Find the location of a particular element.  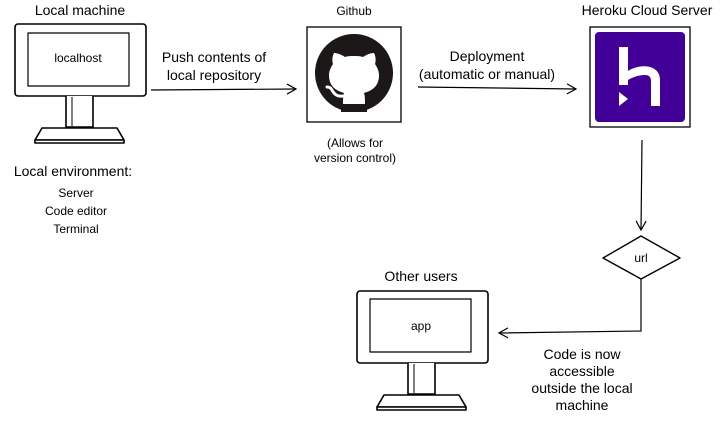

local-machine-title: Local machine is located at coordinates (80, 10).